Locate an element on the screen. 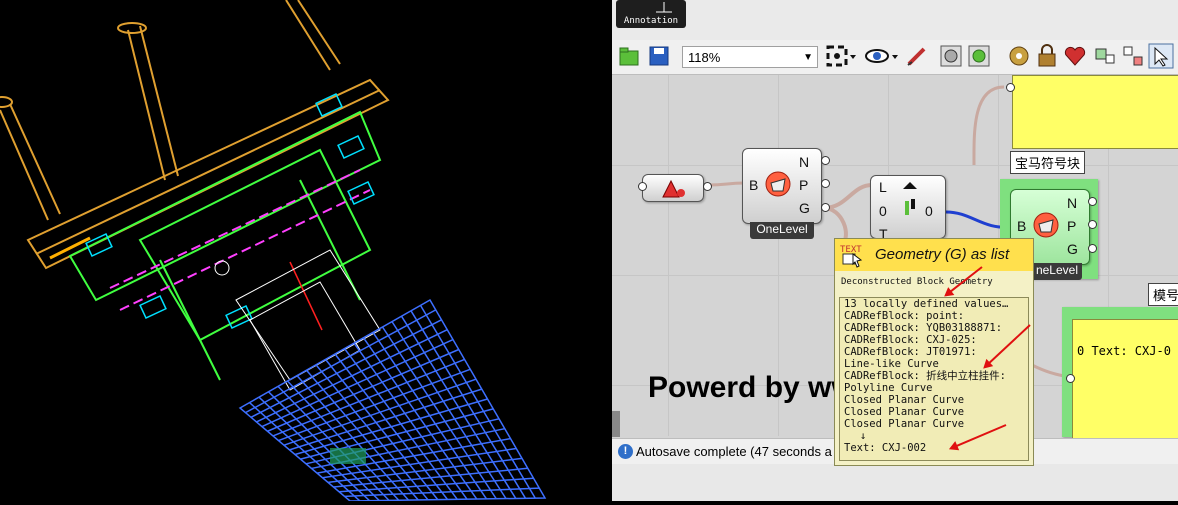  canvas-toolbar: 118% ▼ is located at coordinates (895, 57).